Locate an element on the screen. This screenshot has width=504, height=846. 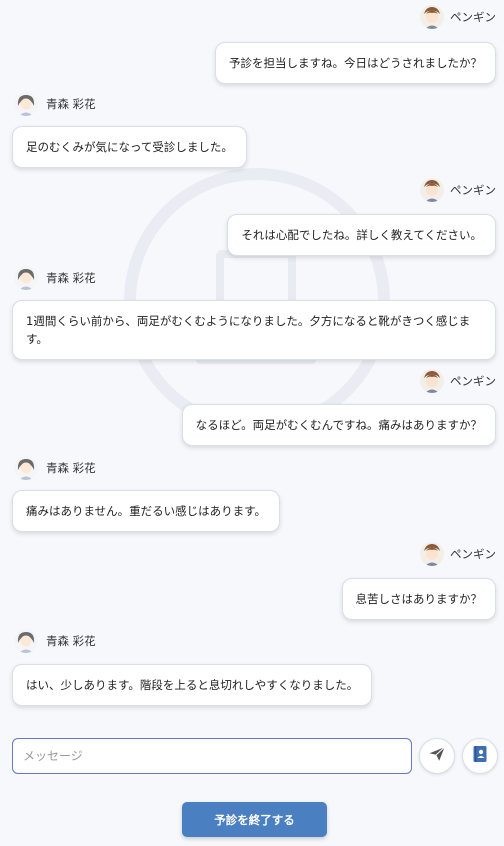
message-bubble-doctor: 予診を担当しますね。今日はどうされましたか？ is located at coordinates (355, 63).